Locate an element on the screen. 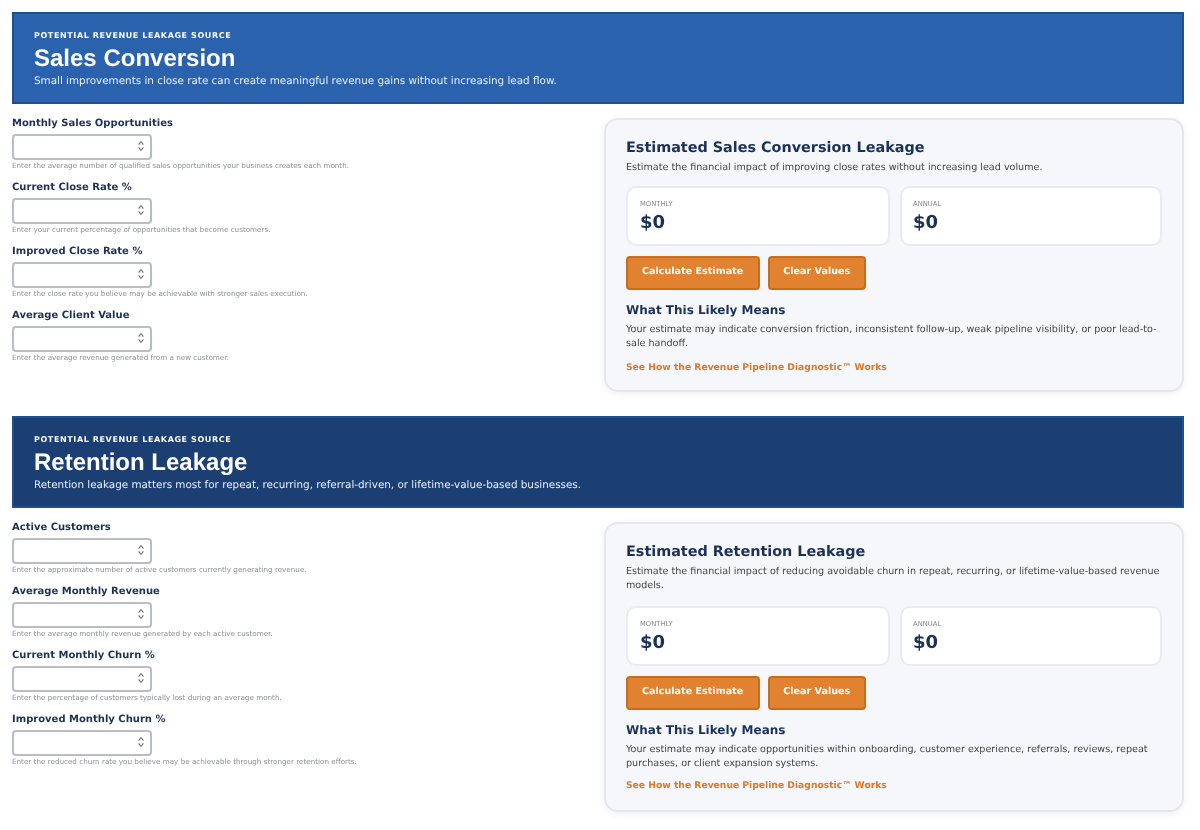 The height and width of the screenshot is (830, 1200). section-title: Sales Conversion is located at coordinates (136, 58).